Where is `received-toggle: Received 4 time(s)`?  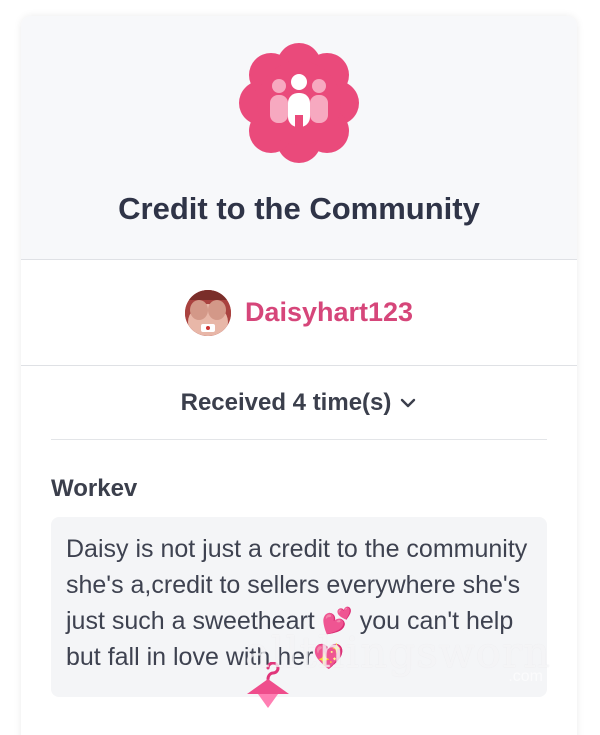 received-toggle: Received 4 time(s) is located at coordinates (299, 403).